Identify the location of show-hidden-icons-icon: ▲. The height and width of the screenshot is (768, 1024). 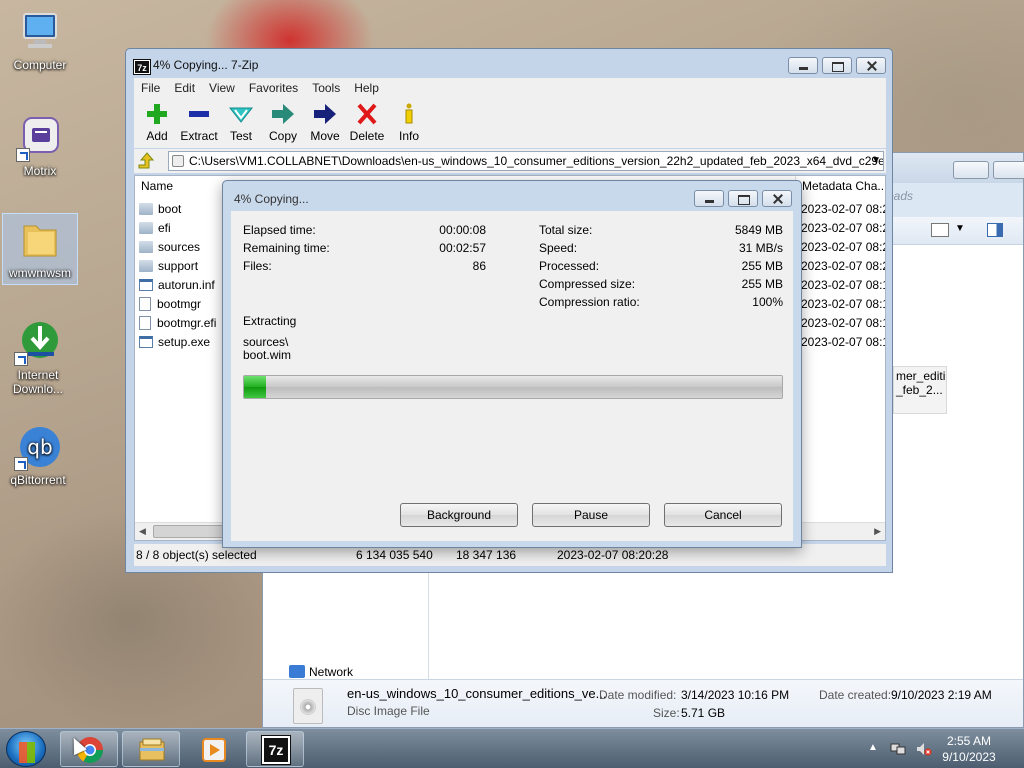
(875, 749).